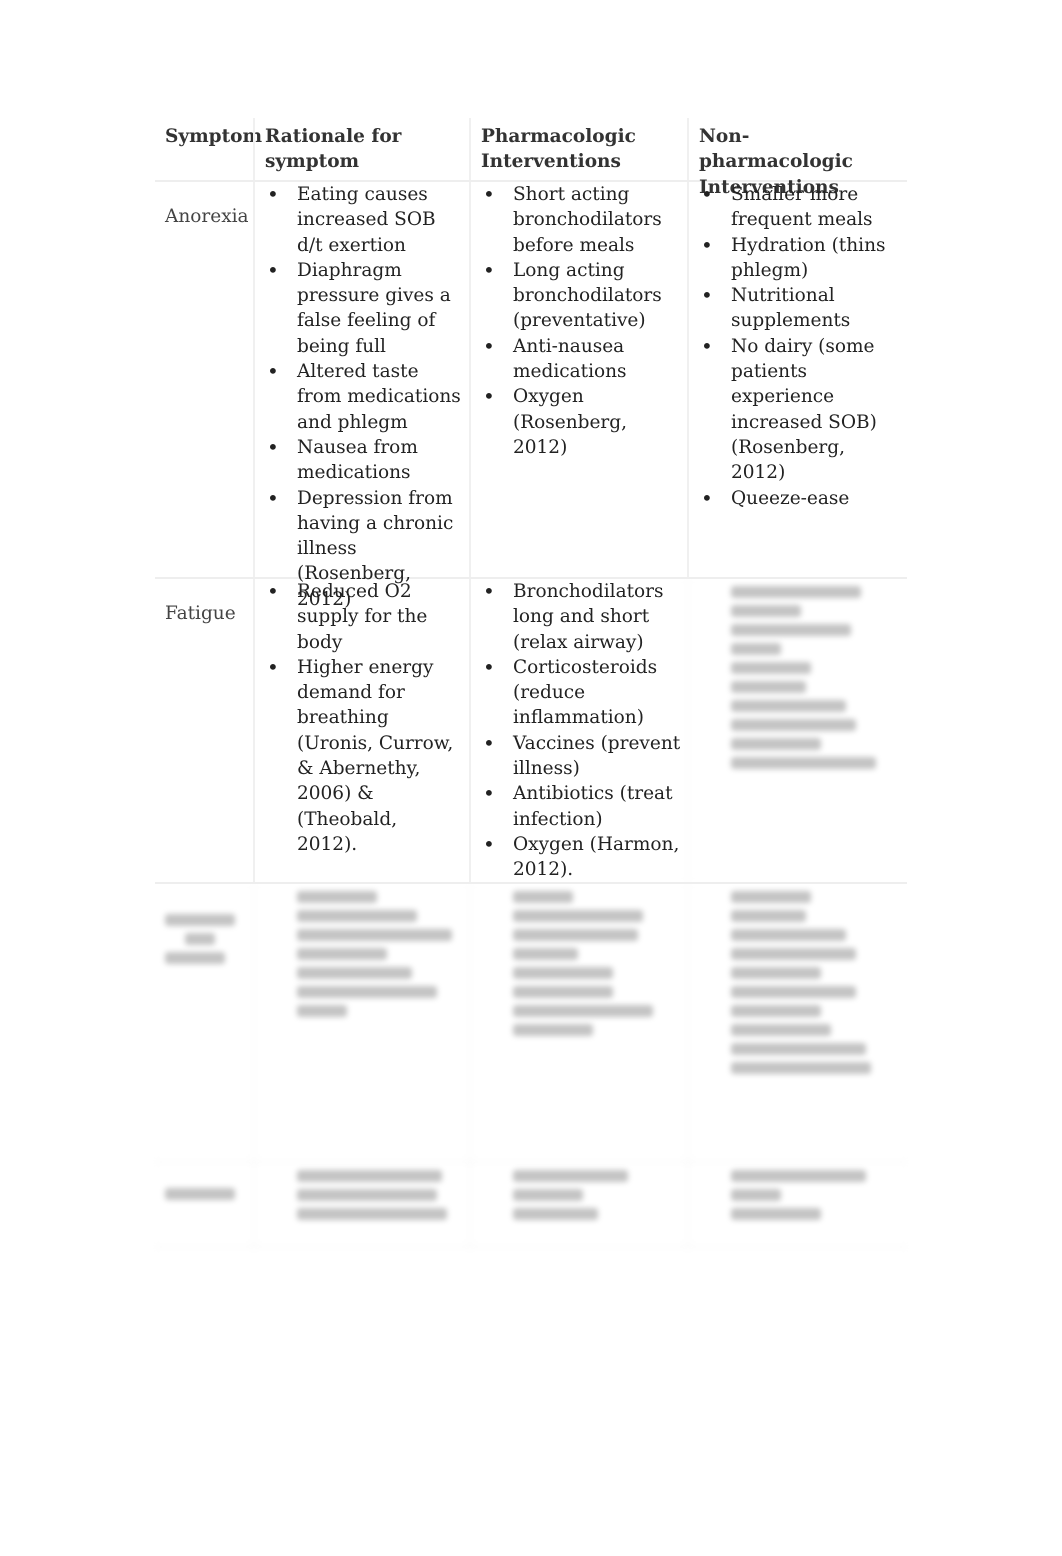 This screenshot has height=1556, width=1062. What do you see at coordinates (801, 207) in the screenshot?
I see `list-item: Smaller more frequent meals` at bounding box center [801, 207].